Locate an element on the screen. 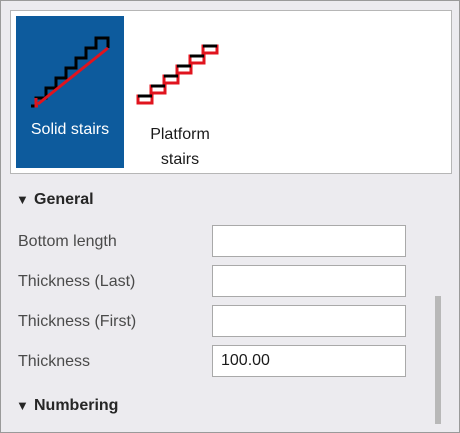 The height and width of the screenshot is (433, 460). platform-stairs-tile: Platform stairs is located at coordinates (180, 92).